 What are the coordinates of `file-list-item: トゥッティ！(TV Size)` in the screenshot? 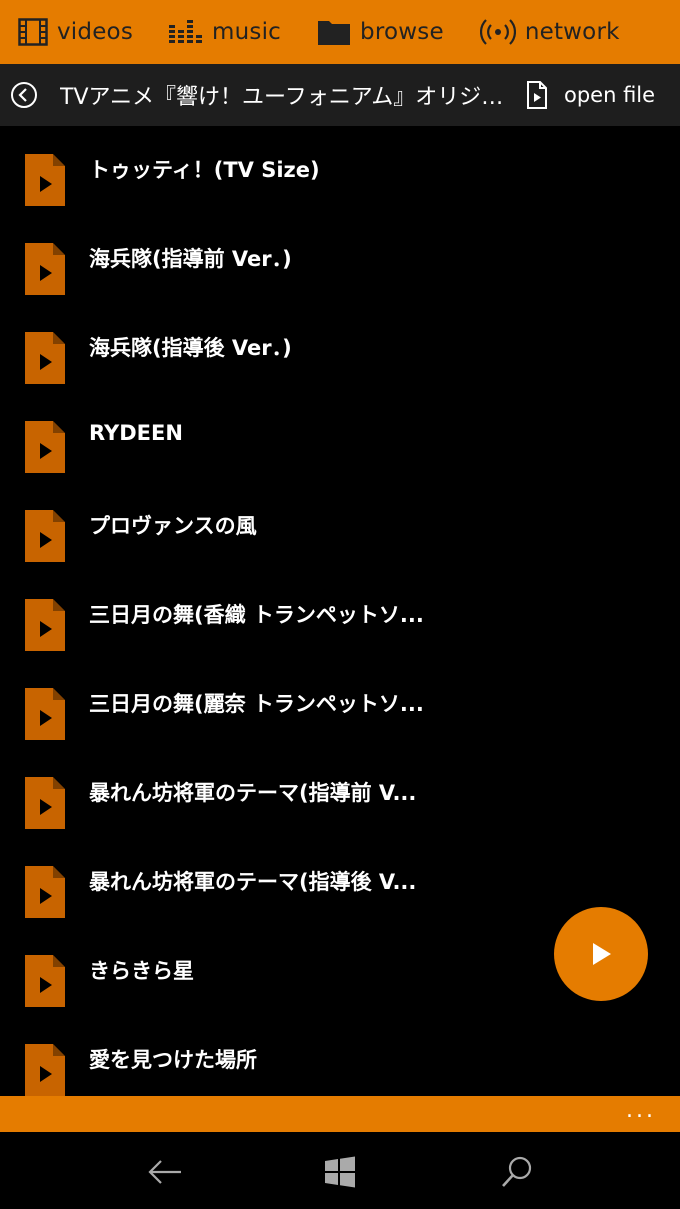 It's located at (340, 170).